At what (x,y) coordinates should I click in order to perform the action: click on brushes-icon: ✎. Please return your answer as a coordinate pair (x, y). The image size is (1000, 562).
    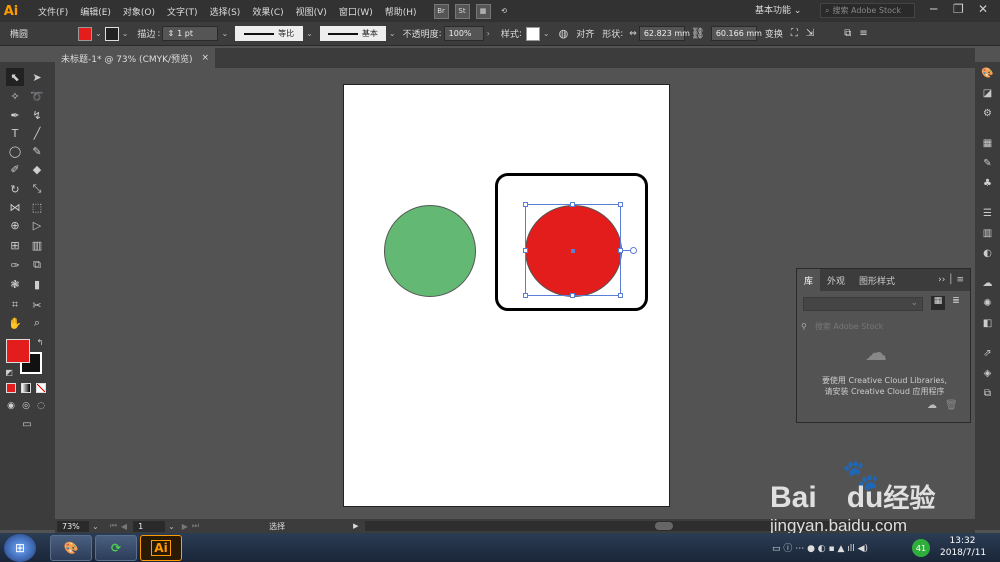
    Looking at the image, I should click on (987, 163).